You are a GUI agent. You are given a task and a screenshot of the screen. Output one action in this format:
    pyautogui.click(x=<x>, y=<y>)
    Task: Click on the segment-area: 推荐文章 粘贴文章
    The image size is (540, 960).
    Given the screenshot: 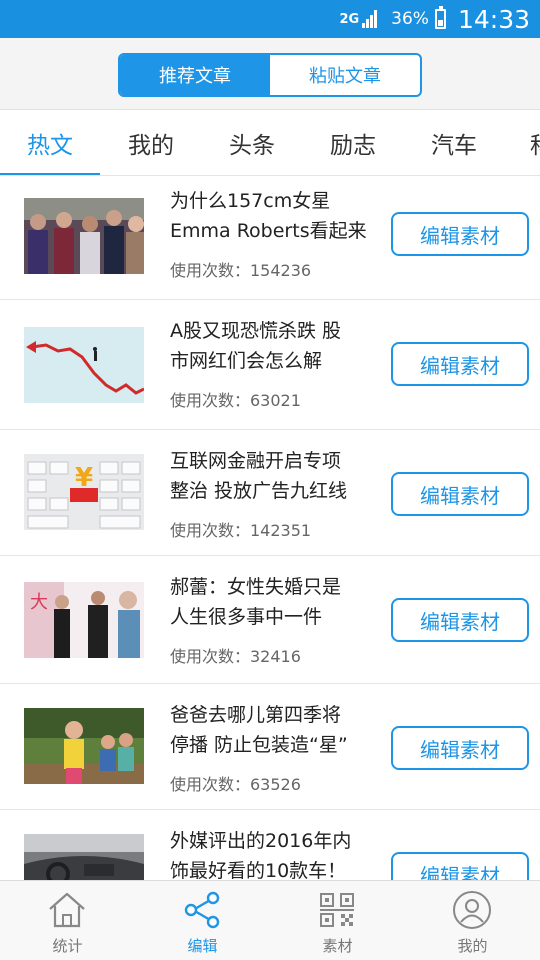 What is the action you would take?
    pyautogui.click(x=270, y=74)
    